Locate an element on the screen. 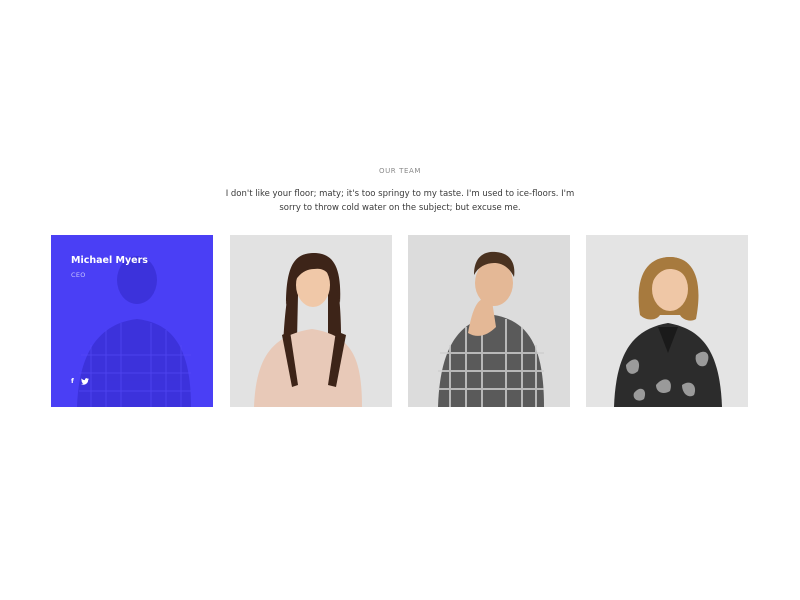  member-name: Michael Myers is located at coordinates (109, 260).